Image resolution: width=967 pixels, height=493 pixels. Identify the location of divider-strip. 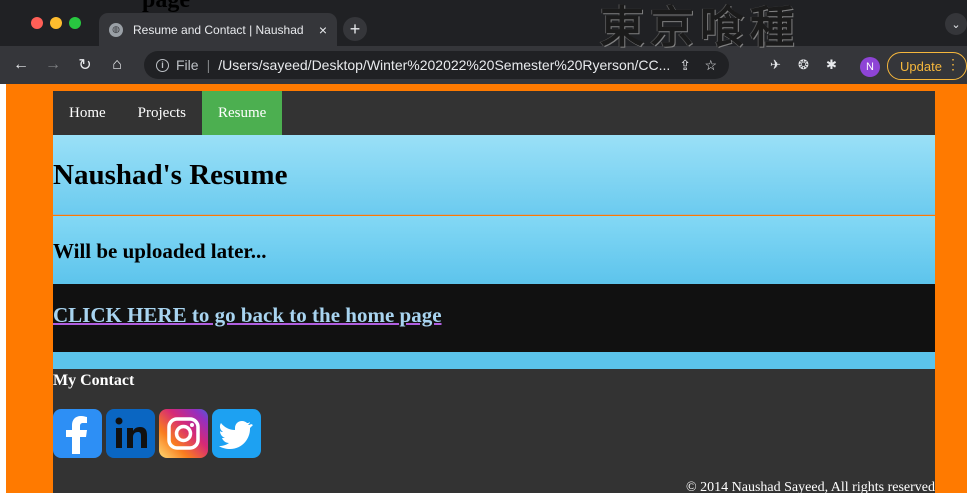
(494, 360).